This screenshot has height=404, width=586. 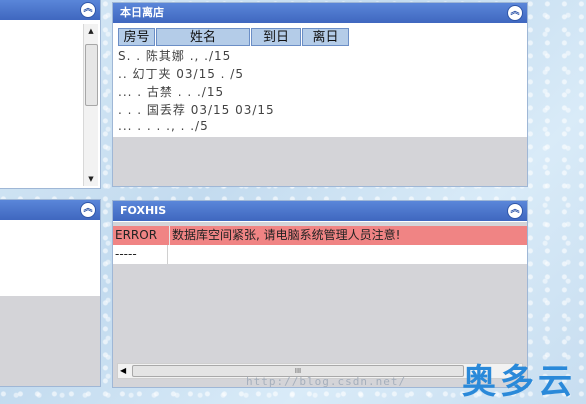 What do you see at coordinates (276, 37) in the screenshot?
I see `column-header-arrival: 到日` at bounding box center [276, 37].